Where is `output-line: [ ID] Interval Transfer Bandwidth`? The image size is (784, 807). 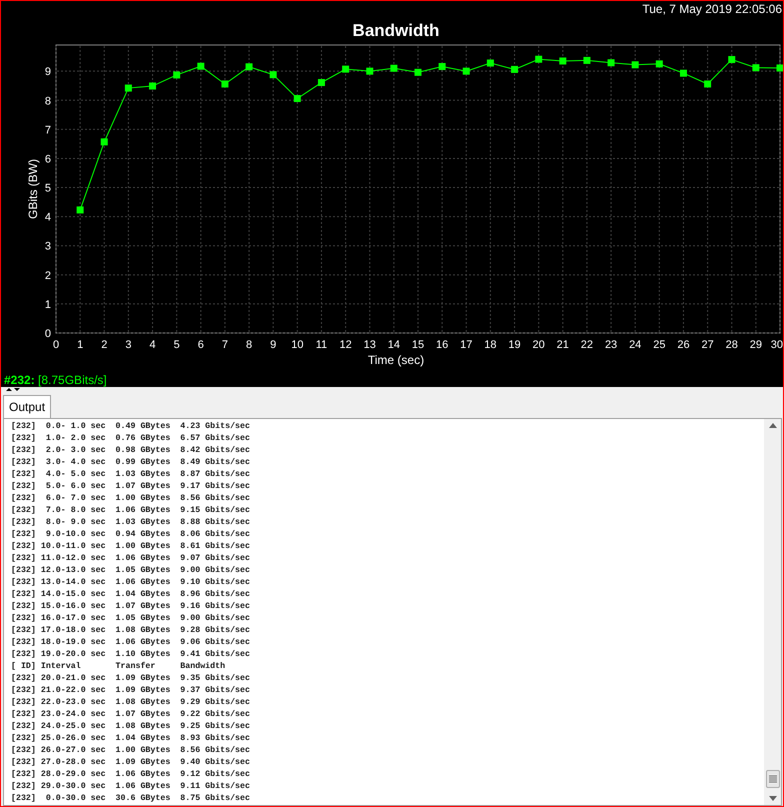
output-line: [ ID] Interval Transfer Bandwidth is located at coordinates (118, 667).